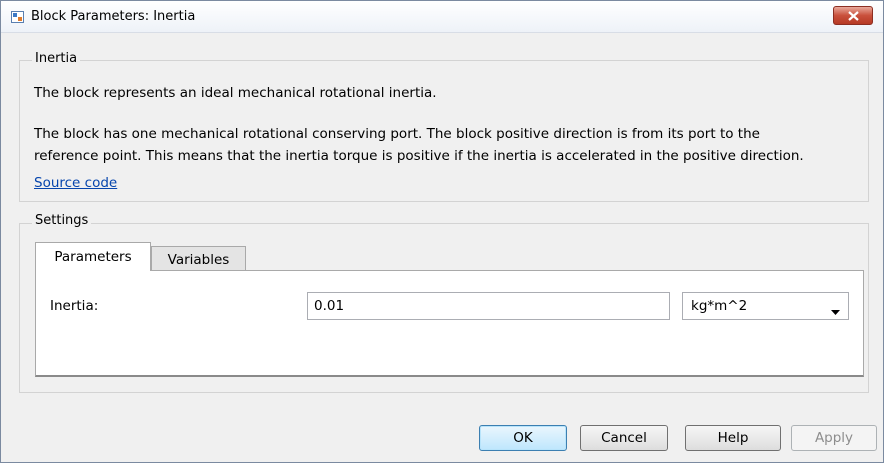  I want to click on title-bar: Block Parameters: Inertia, so click(442, 17).